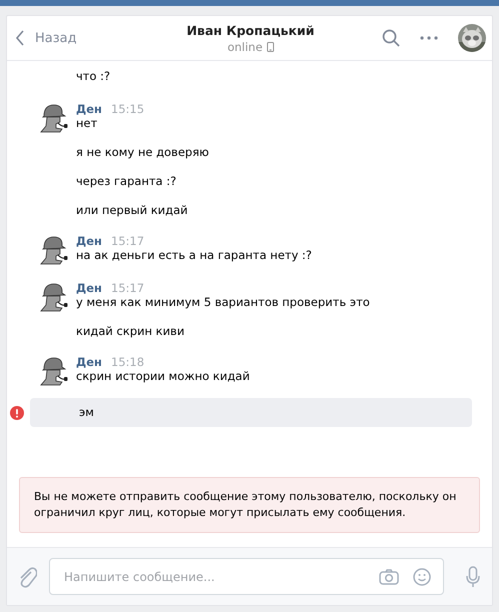  Describe the element at coordinates (86, 412) in the screenshot. I see `message-text: эм` at that location.